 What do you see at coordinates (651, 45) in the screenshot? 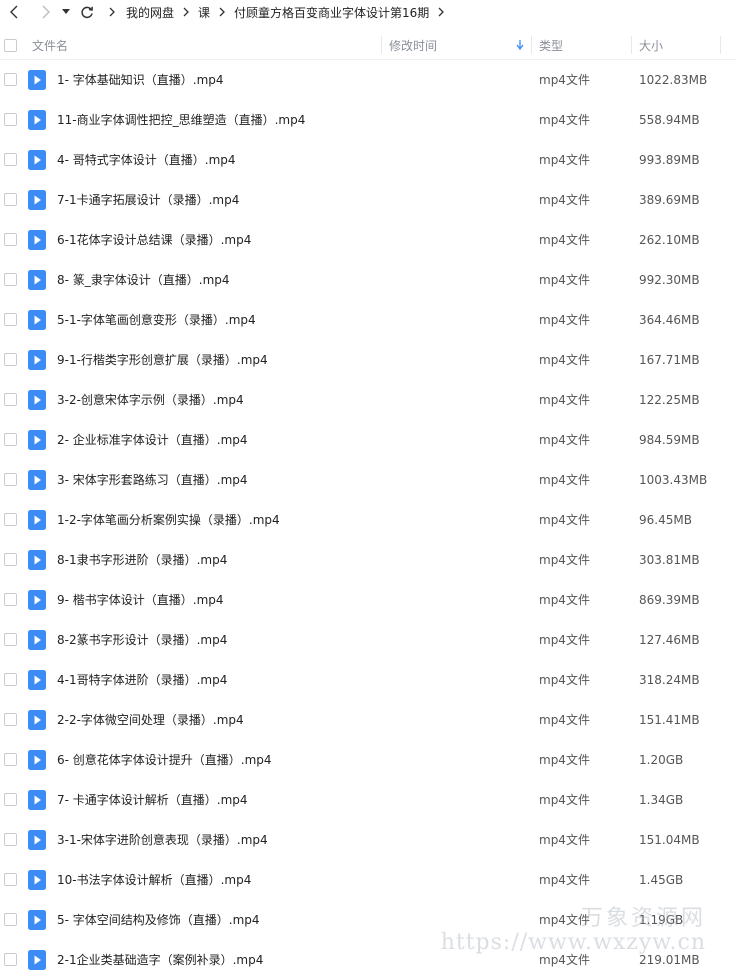
I see `column-header-size: 大小` at bounding box center [651, 45].